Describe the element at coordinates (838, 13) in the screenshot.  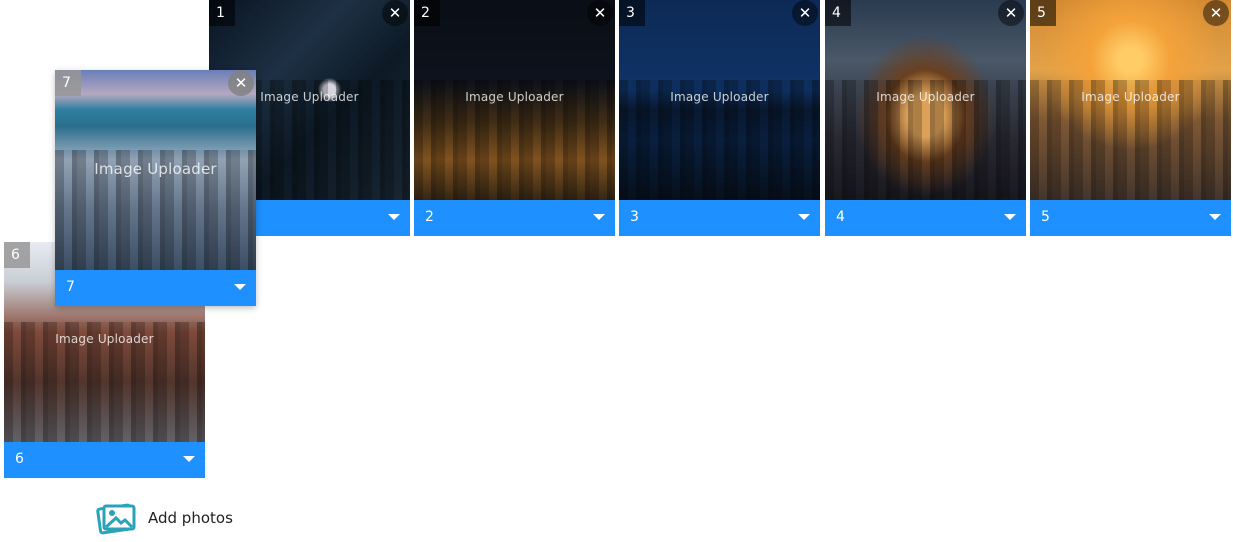
I see `order-badge: 4` at that location.